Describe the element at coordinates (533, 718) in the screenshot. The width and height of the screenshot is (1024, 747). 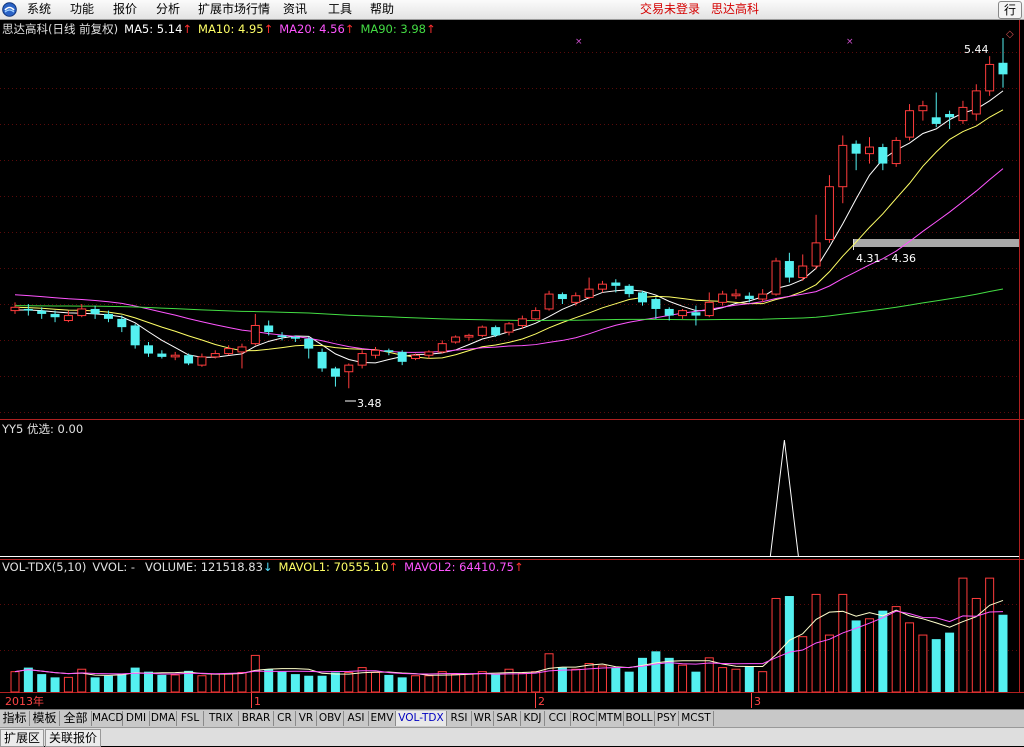
I see `indicator-tab-kdj: KDJ` at that location.